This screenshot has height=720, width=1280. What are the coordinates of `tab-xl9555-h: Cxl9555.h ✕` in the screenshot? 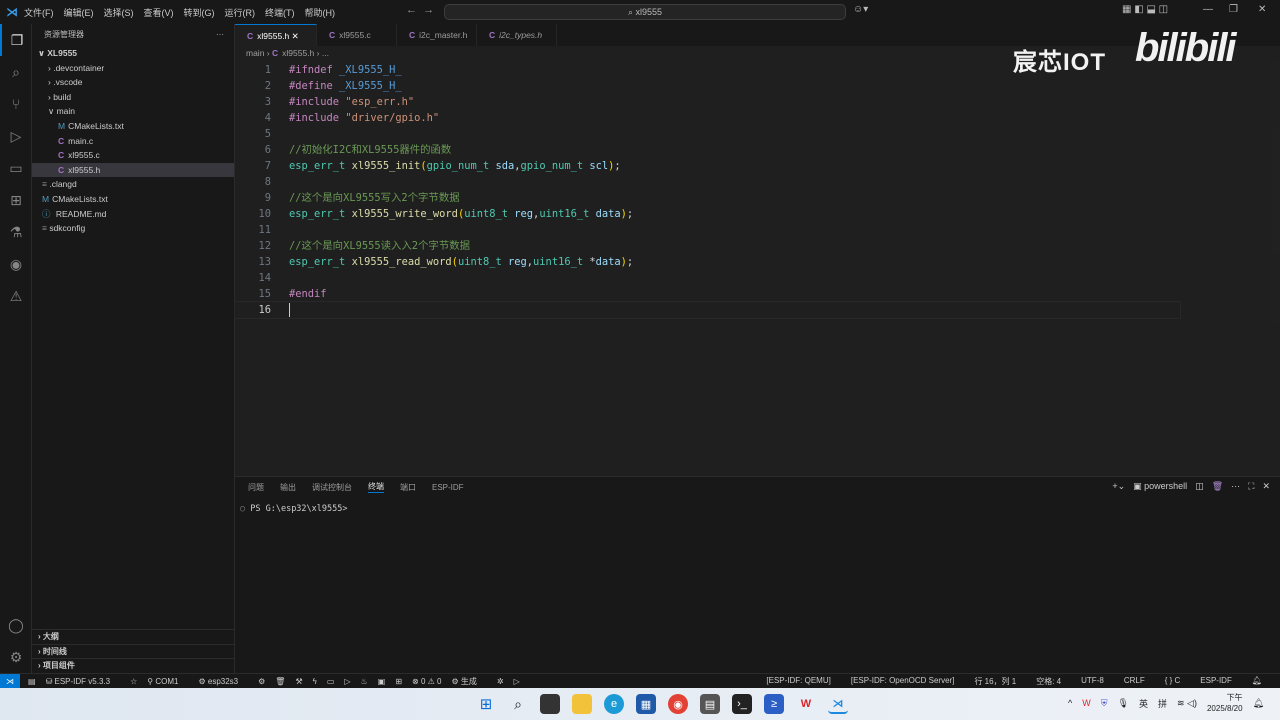 It's located at (276, 35).